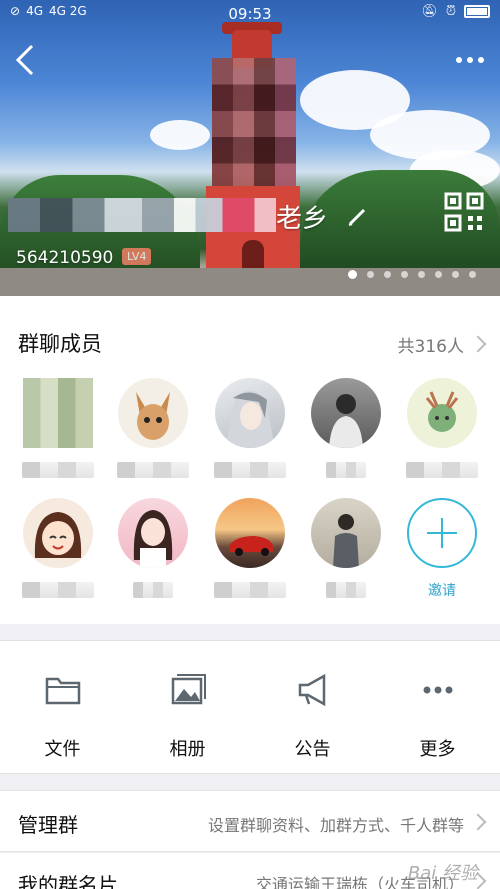 Image resolution: width=500 pixels, height=889 pixels. Describe the element at coordinates (187, 708) in the screenshot. I see `album-button: 相册` at that location.